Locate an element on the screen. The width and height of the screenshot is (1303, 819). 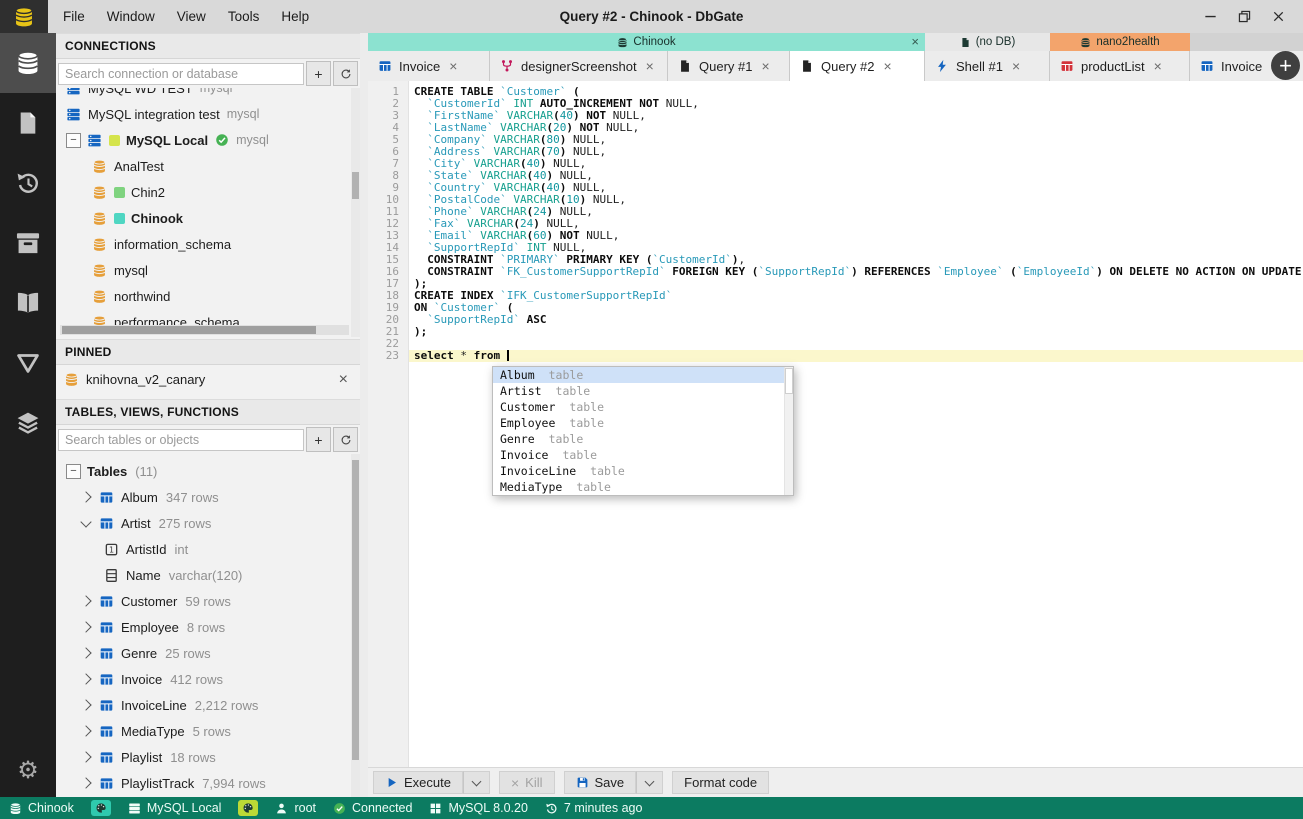
autocomplete-item-album: Album table is located at coordinates (643, 375).